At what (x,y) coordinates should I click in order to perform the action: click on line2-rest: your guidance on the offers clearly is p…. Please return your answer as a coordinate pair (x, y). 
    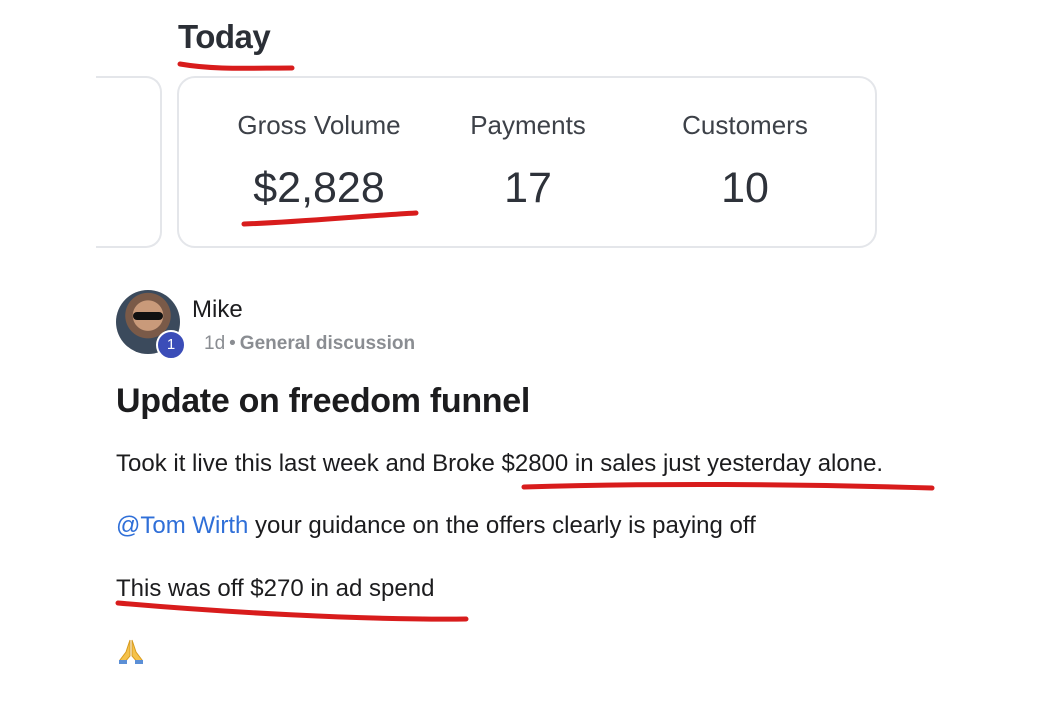
    Looking at the image, I should click on (502, 525).